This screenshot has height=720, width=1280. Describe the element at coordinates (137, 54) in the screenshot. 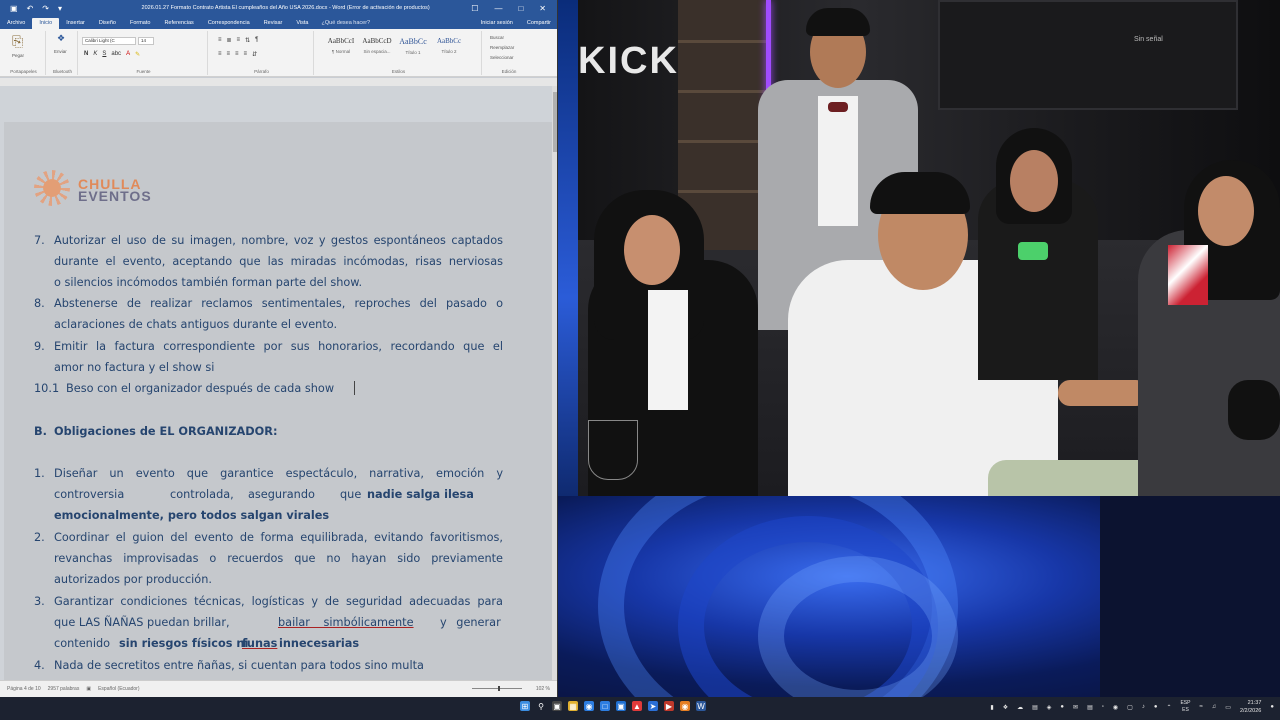

I see `highlight-icon: ✎` at that location.